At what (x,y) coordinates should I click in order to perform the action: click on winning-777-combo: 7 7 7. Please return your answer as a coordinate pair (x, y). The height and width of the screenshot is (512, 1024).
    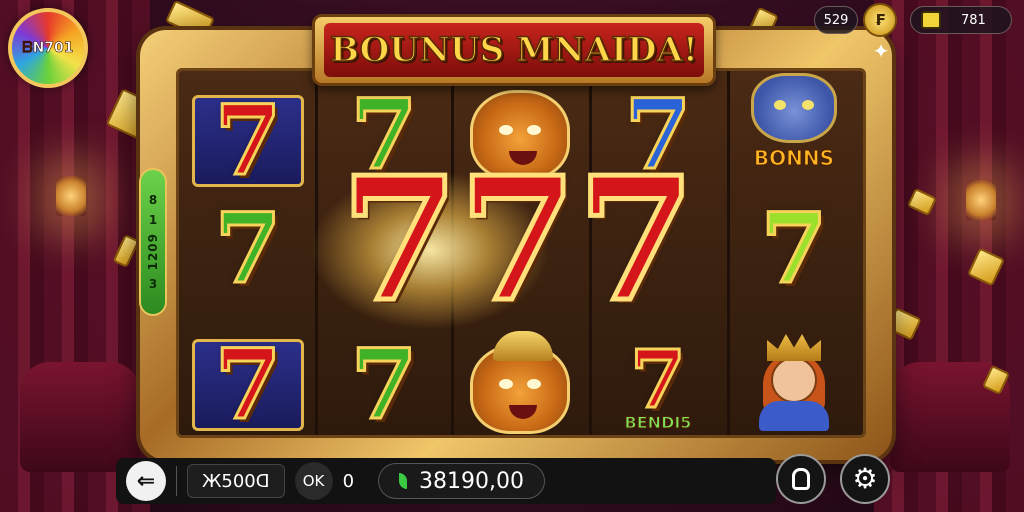
    Looking at the image, I should click on (518, 240).